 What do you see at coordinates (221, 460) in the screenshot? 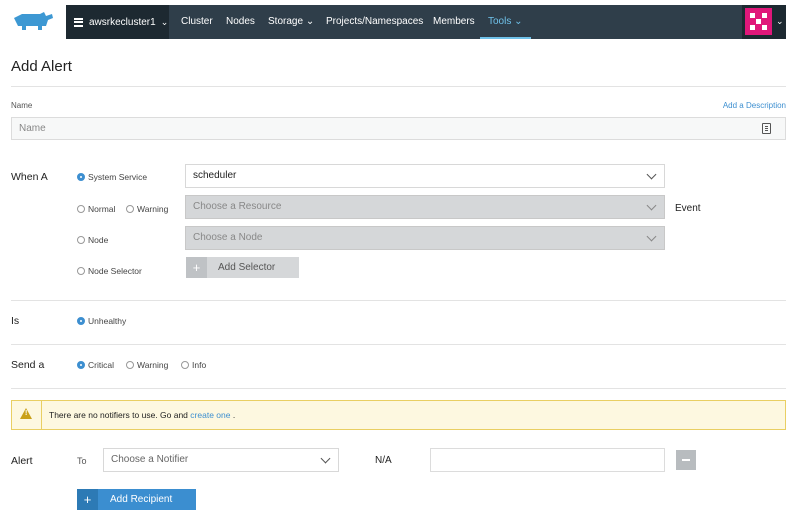
I see `notifier-select: Choose a Notifier` at bounding box center [221, 460].